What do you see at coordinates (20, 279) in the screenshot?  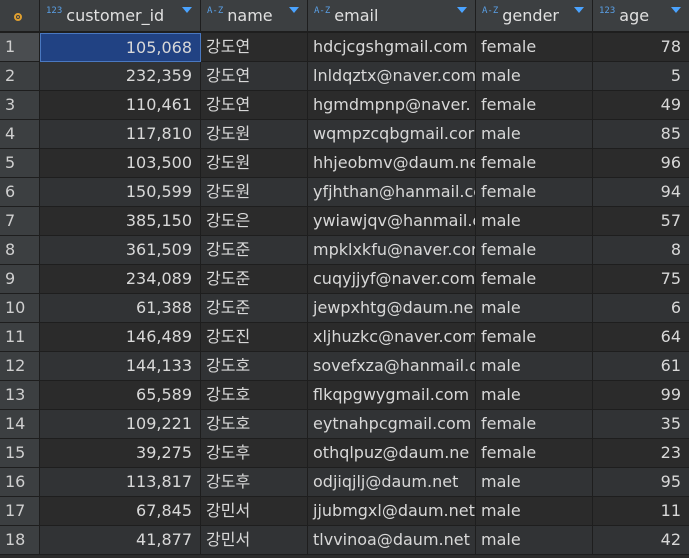 I see `row-number: 9` at bounding box center [20, 279].